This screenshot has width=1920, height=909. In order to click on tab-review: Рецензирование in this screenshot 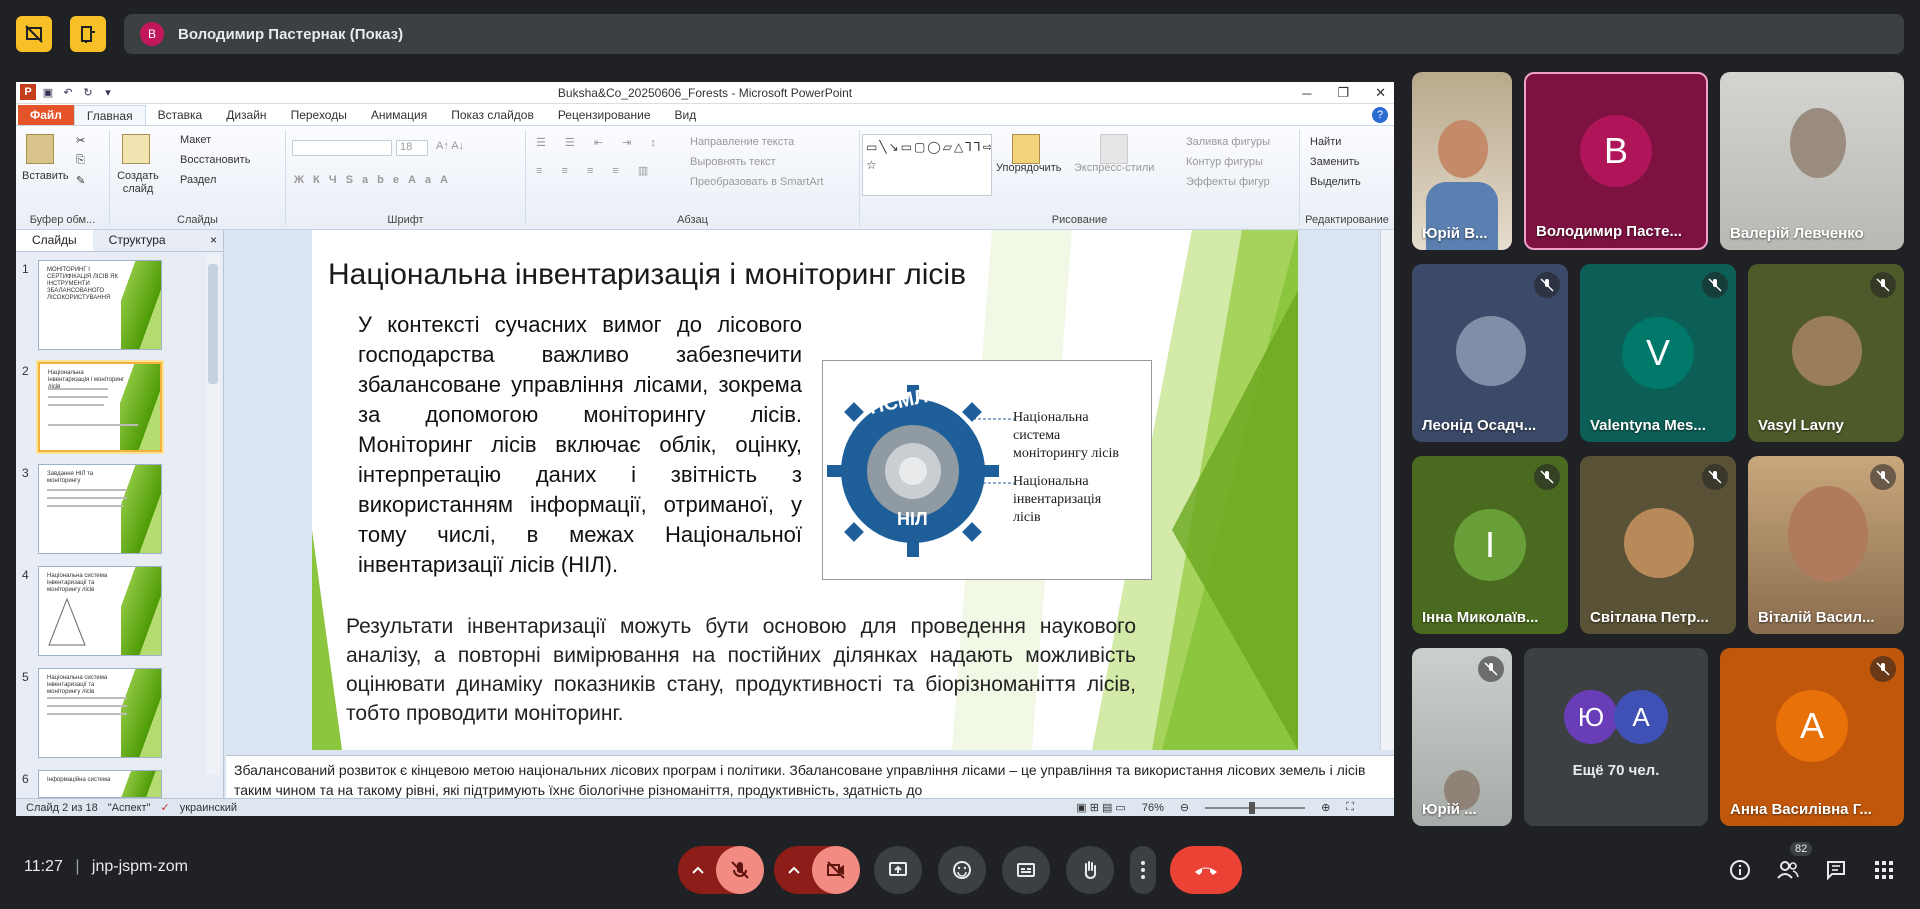, I will do `click(604, 115)`.